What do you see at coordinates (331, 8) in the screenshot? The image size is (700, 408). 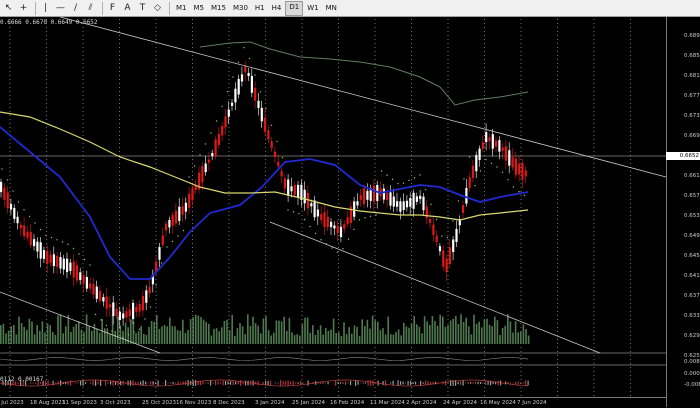 I see `timeframe-mn: MN` at bounding box center [331, 8].